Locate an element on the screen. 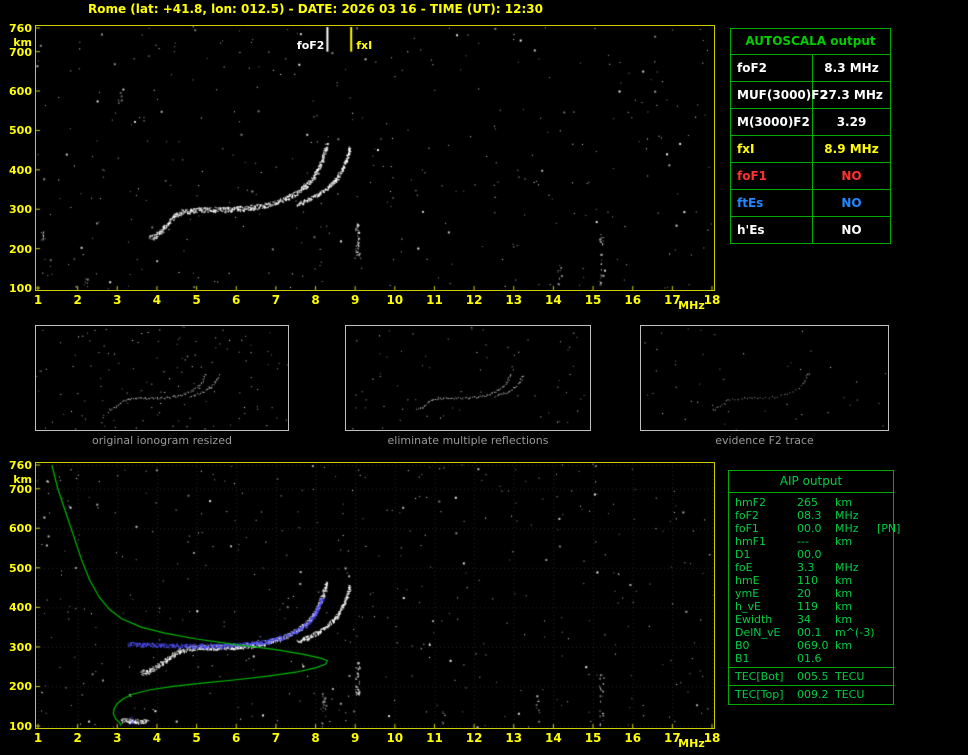 The width and height of the screenshot is (968, 755). table-row: DelN_vE 00.1 m^(-3) is located at coordinates (811, 632).